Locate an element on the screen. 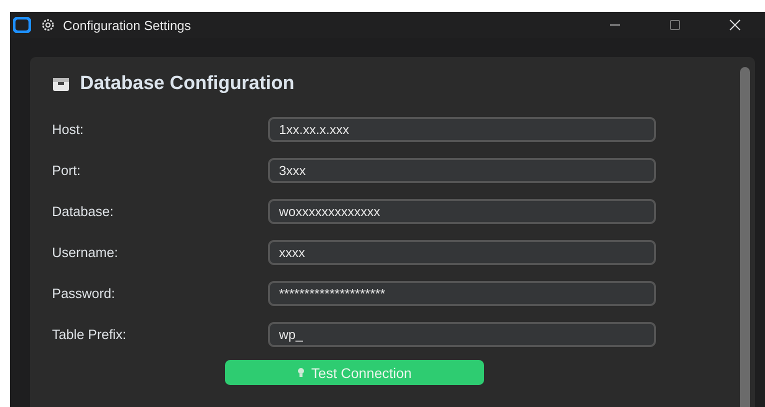  maximize-icon is located at coordinates (675, 25).